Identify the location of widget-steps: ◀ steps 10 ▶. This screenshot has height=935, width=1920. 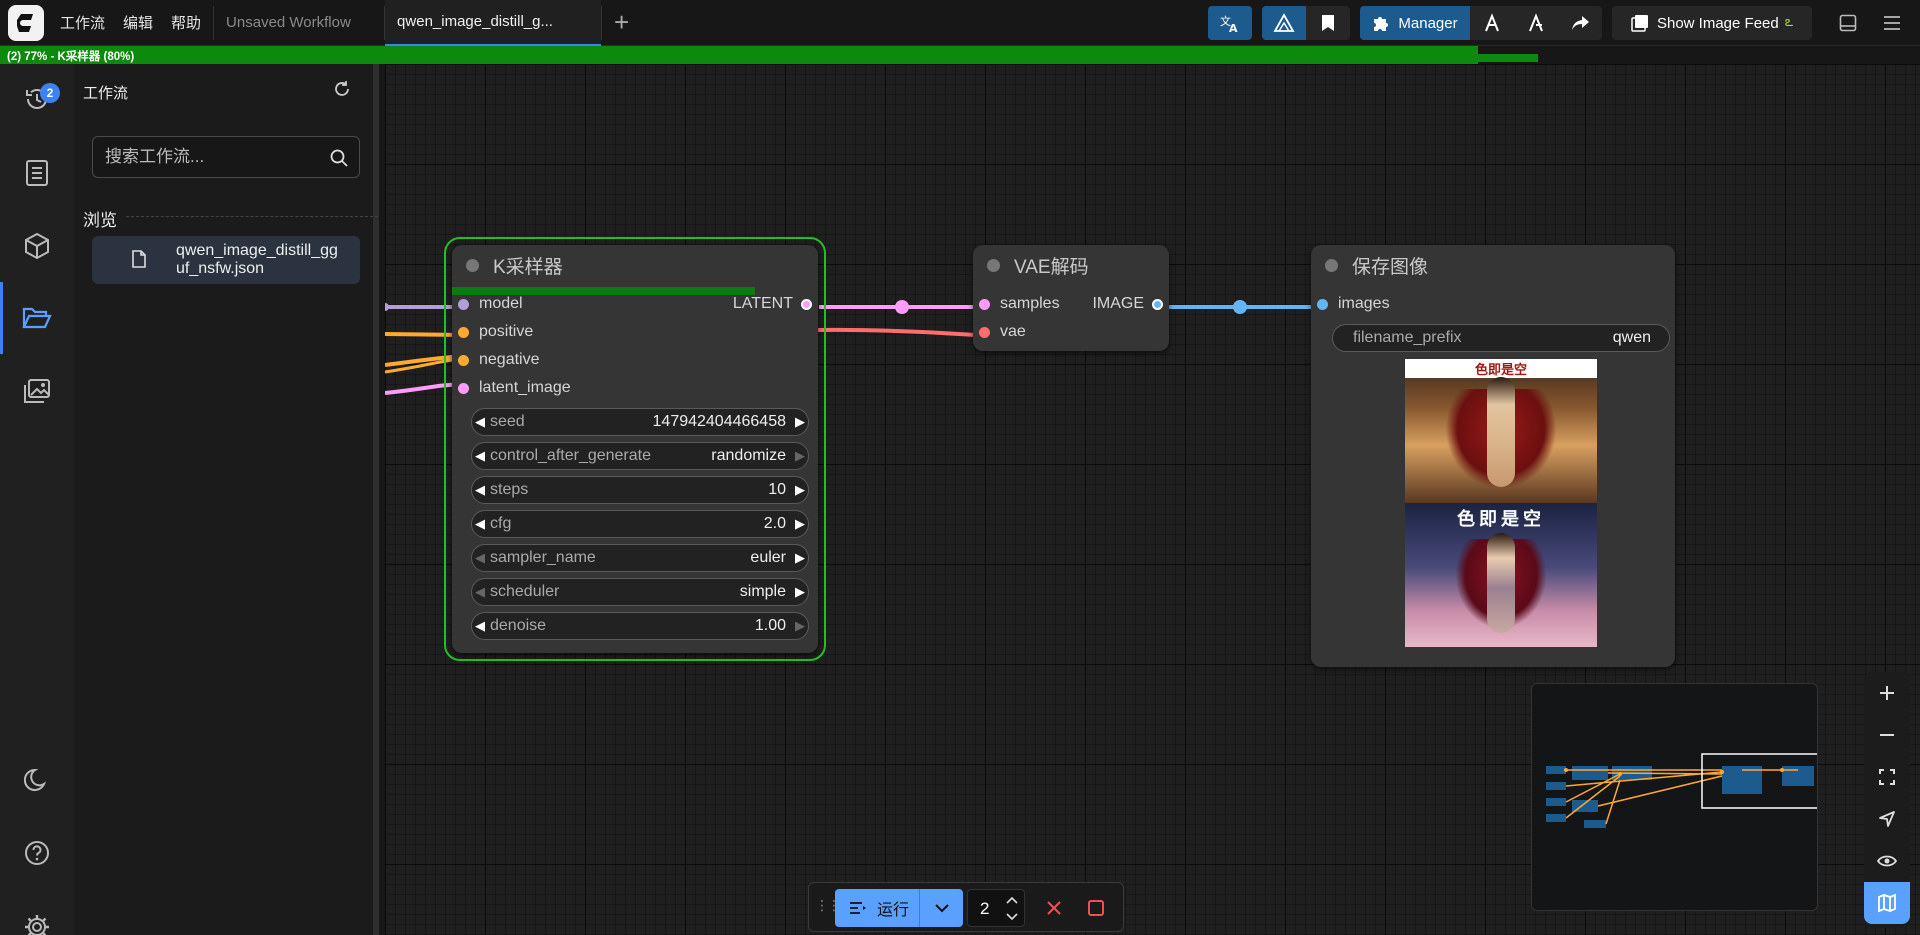
(640, 490).